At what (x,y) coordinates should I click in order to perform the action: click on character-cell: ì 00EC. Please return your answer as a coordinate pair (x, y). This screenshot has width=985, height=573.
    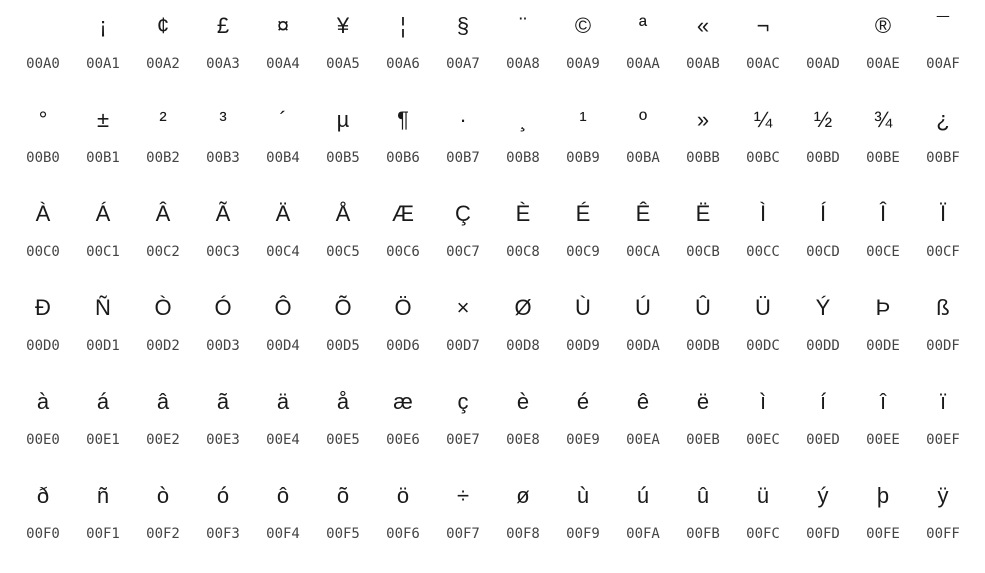
    Looking at the image, I should click on (763, 423).